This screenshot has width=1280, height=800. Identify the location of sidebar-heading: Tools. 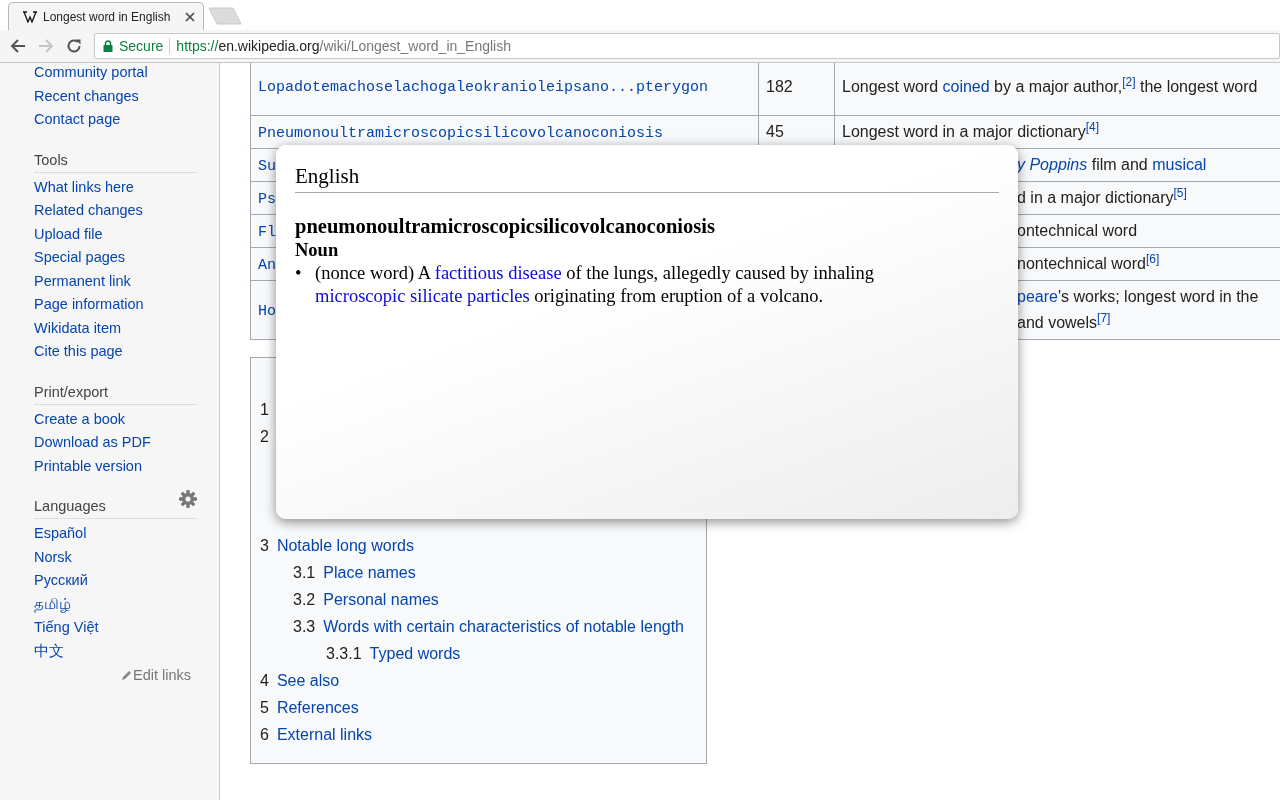
(51, 160).